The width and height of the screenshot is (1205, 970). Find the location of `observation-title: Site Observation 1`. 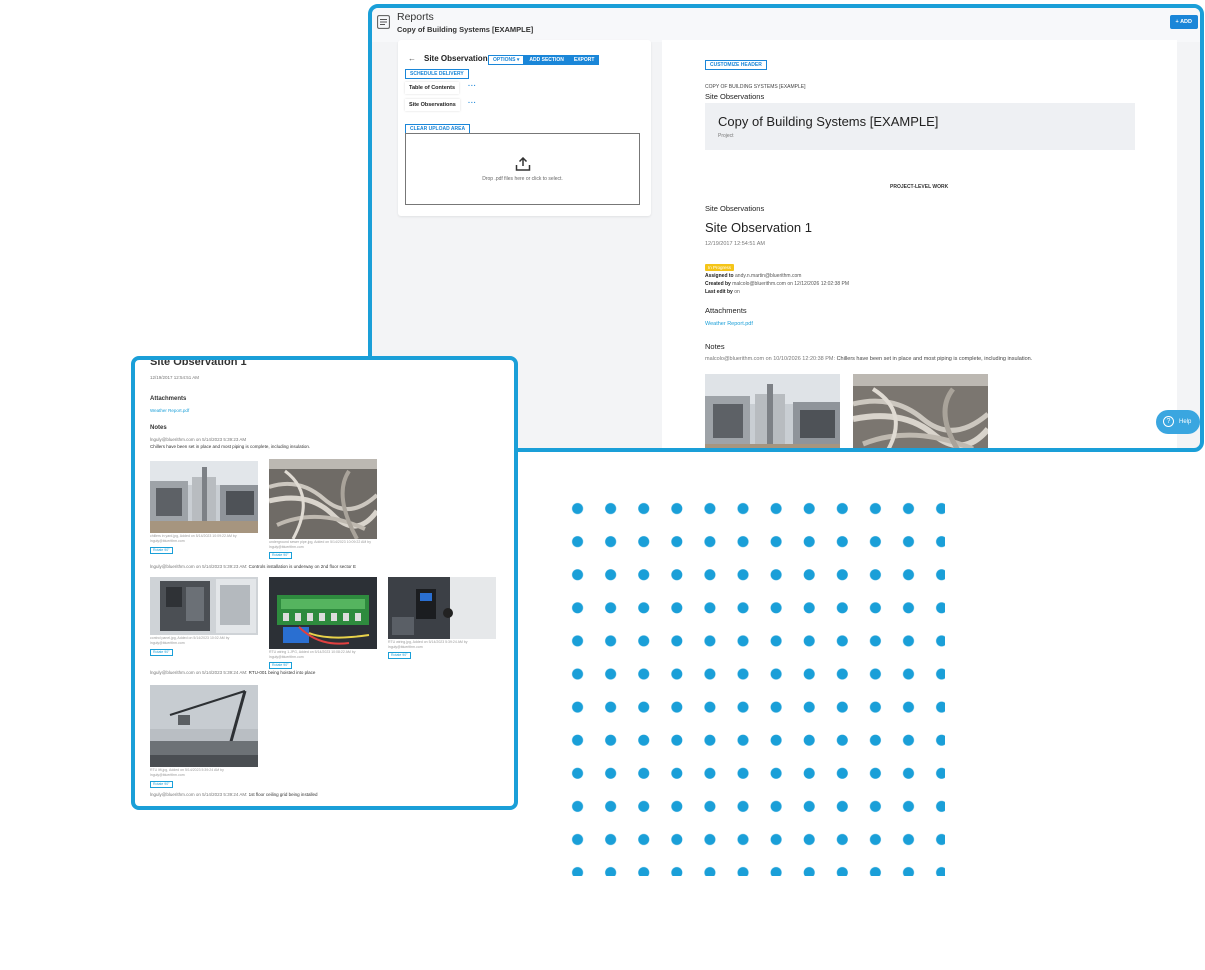

observation-title: Site Observation 1 is located at coordinates (758, 227).